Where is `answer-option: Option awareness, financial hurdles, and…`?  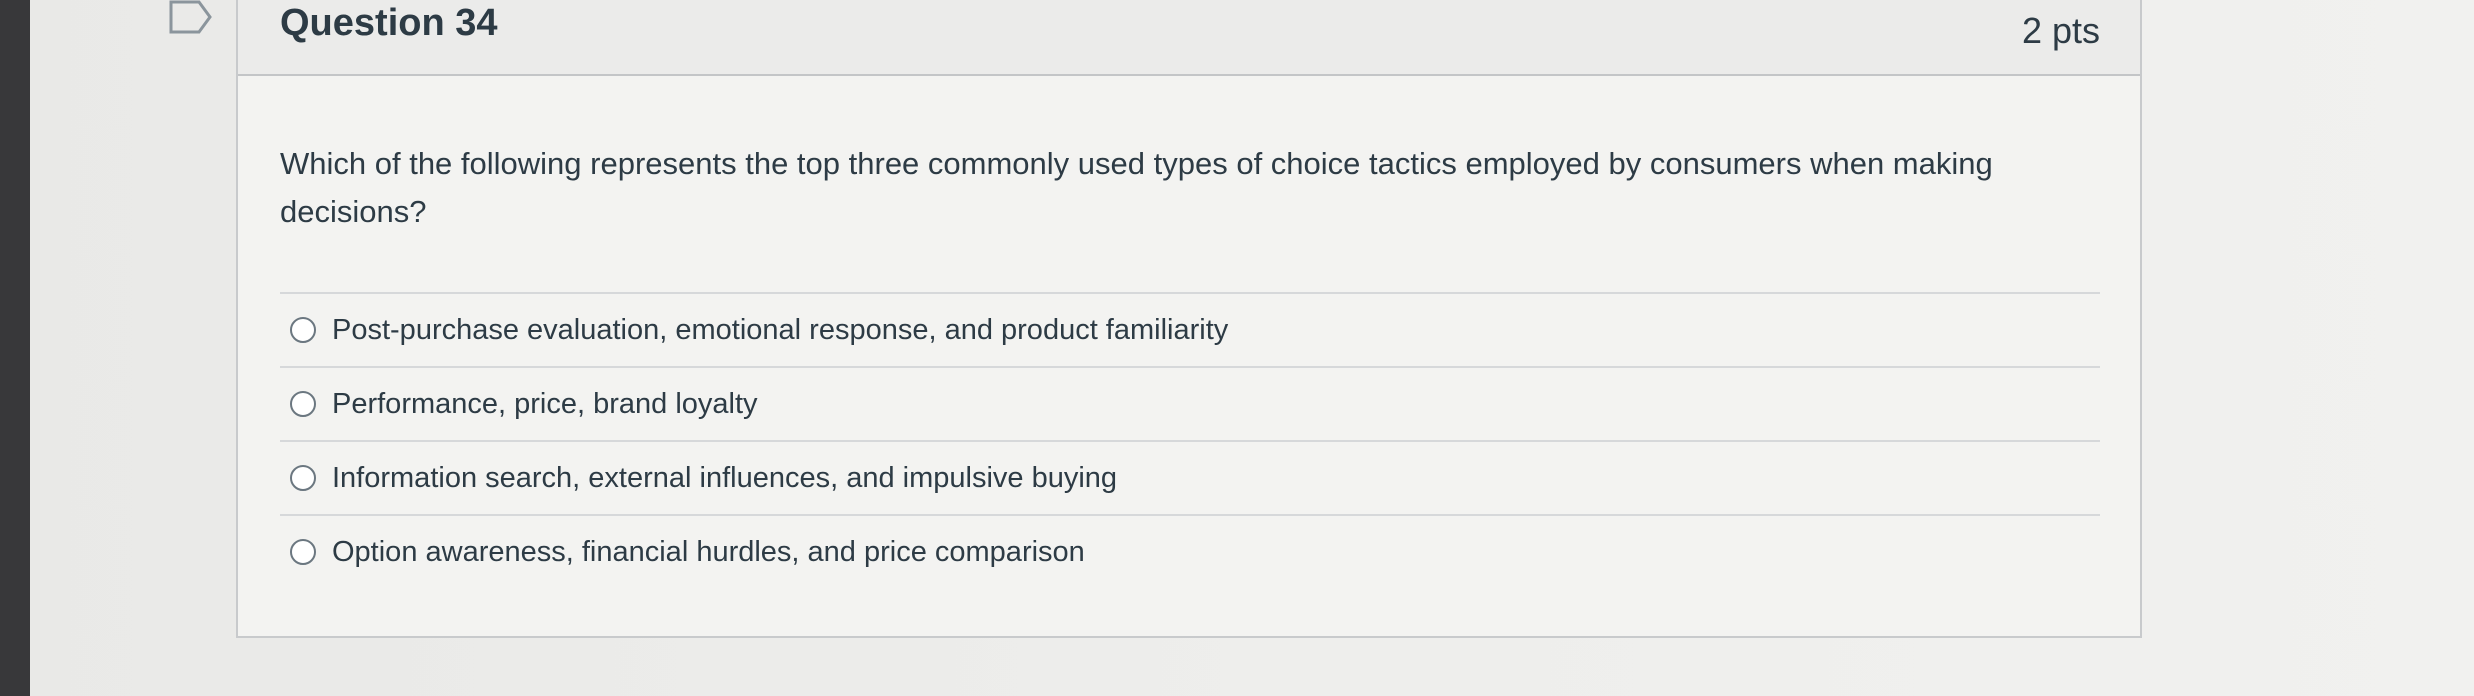 answer-option: Option awareness, financial hurdles, and… is located at coordinates (1190, 552).